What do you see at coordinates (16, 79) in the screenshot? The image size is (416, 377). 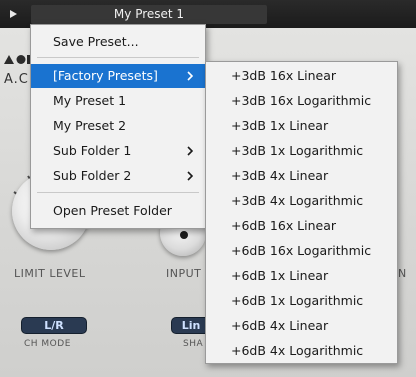 I see `brand-text: A.C` at bounding box center [16, 79].